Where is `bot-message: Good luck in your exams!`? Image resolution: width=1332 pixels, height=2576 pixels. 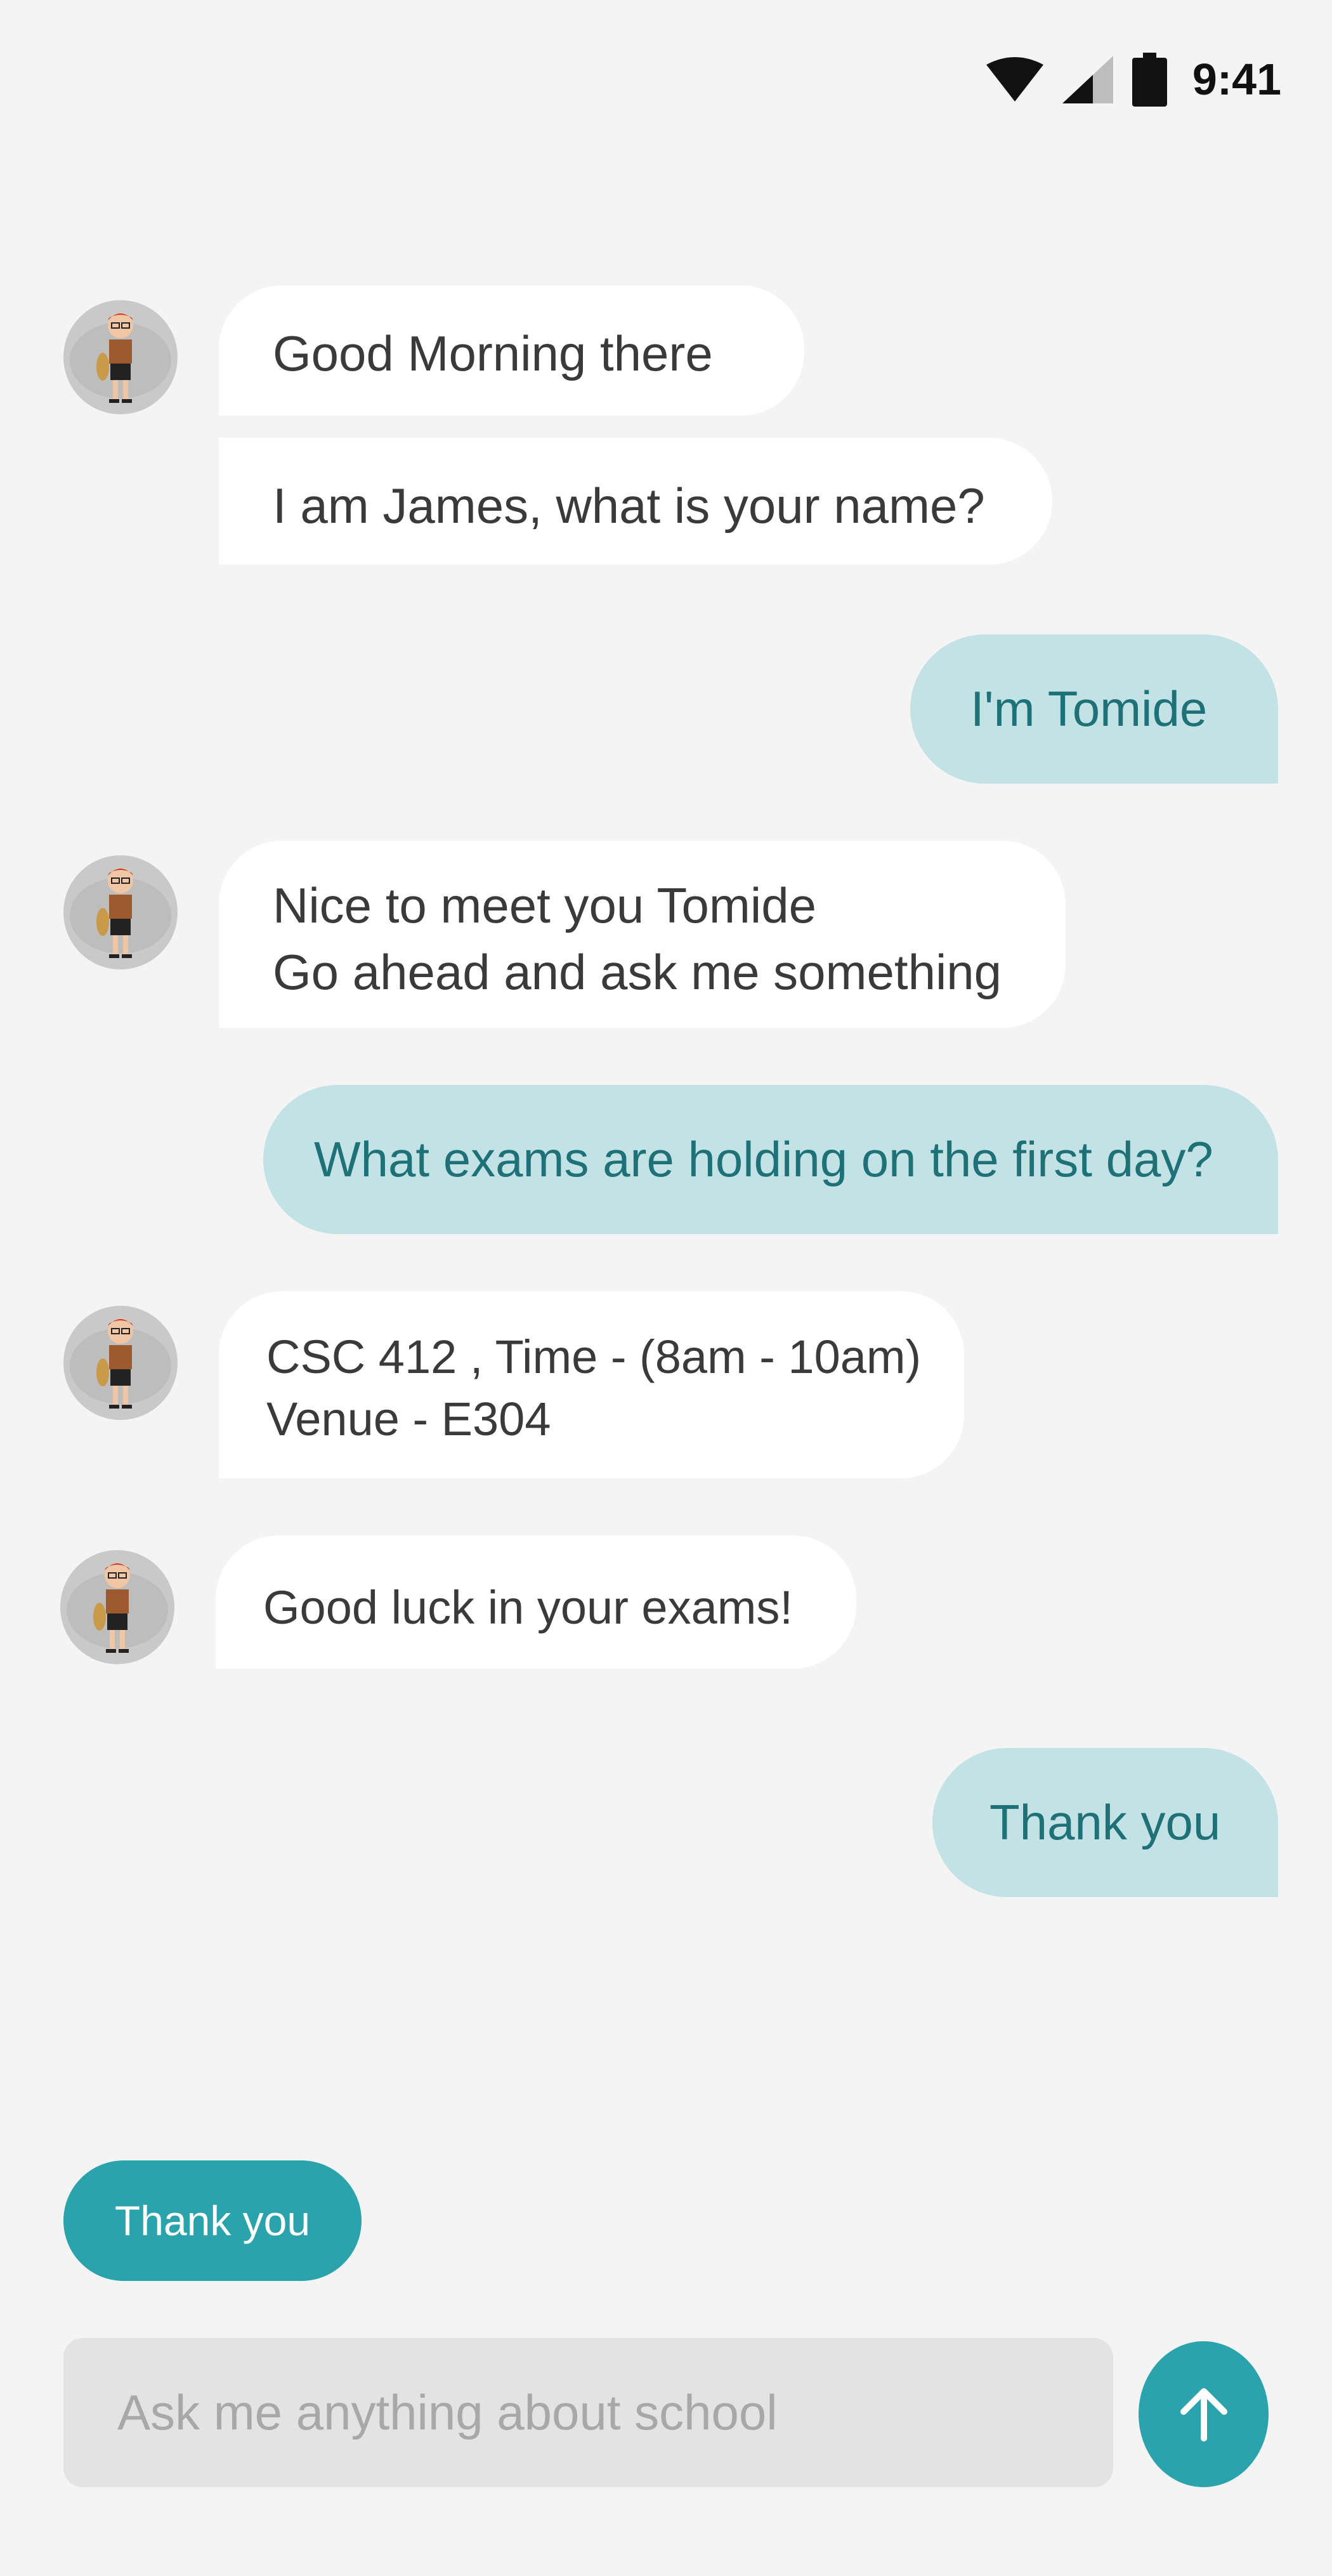
bot-message: Good luck in your exams! is located at coordinates (536, 1602).